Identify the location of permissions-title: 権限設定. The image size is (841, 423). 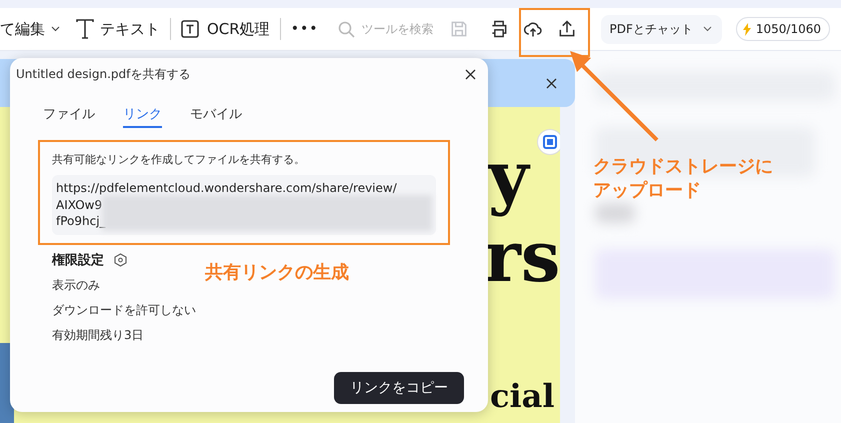
(78, 260).